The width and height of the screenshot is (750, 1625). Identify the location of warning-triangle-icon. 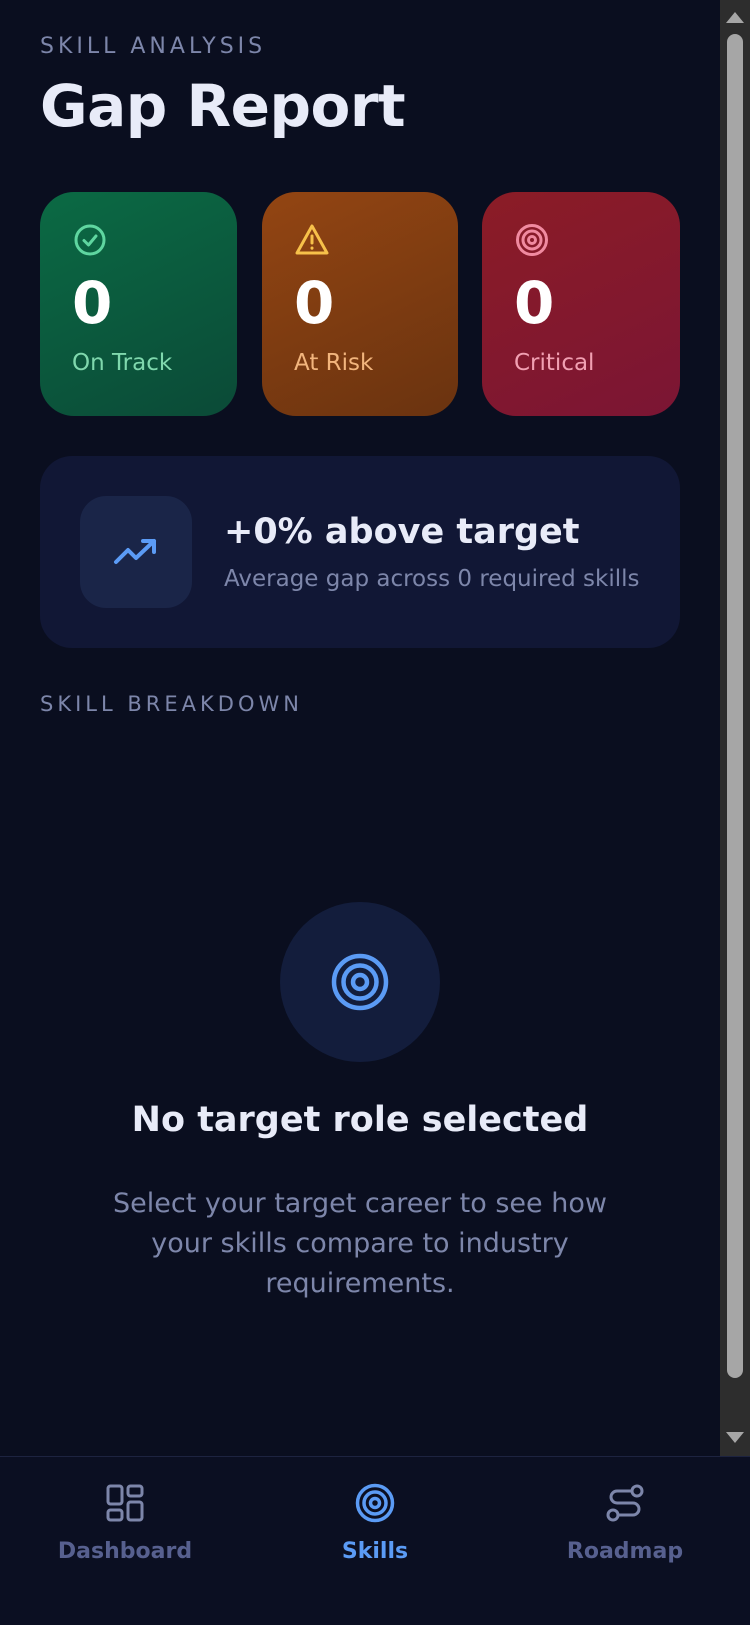
(312, 239).